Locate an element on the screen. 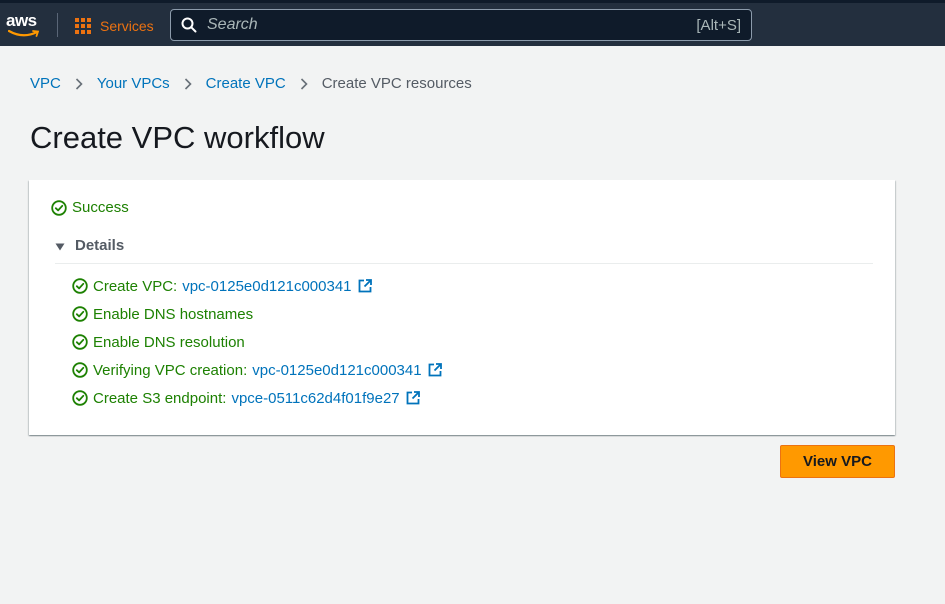 The image size is (945, 604). search-input is located at coordinates (451, 25).